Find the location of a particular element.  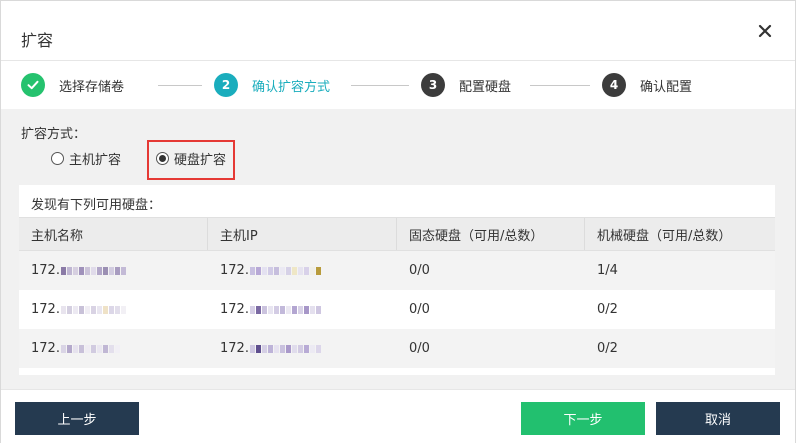

step-confirm-mode: 2 确认扩容方式 is located at coordinates (272, 85).